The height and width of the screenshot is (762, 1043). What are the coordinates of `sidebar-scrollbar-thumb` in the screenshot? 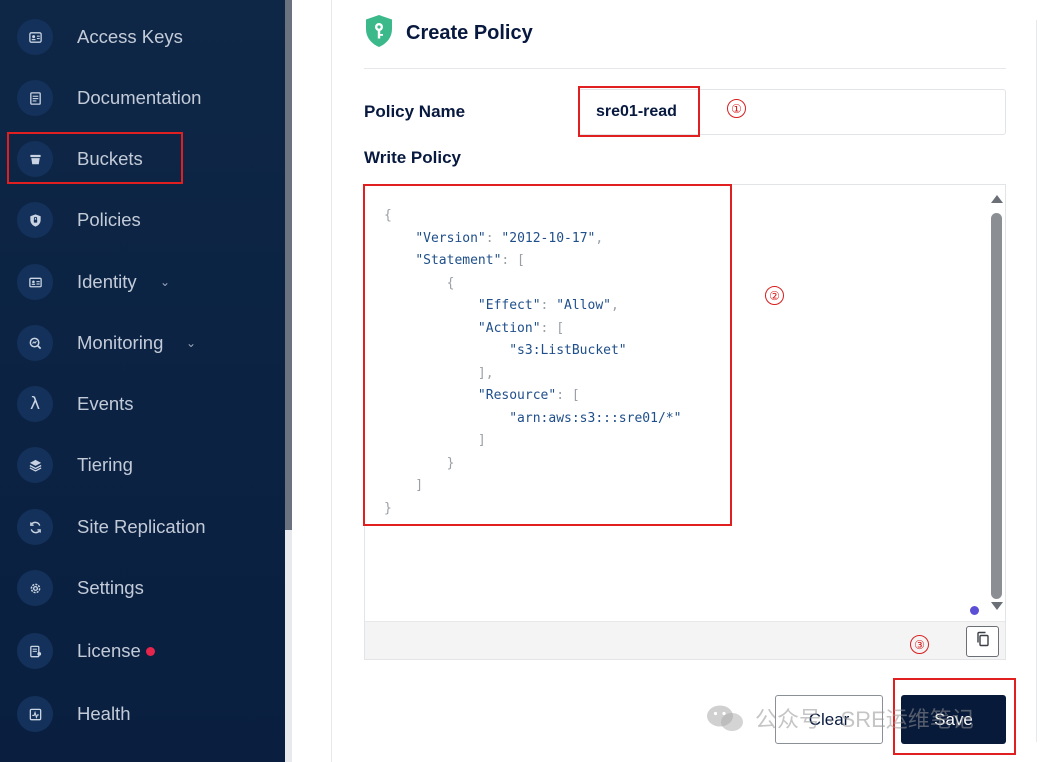 It's located at (288, 265).